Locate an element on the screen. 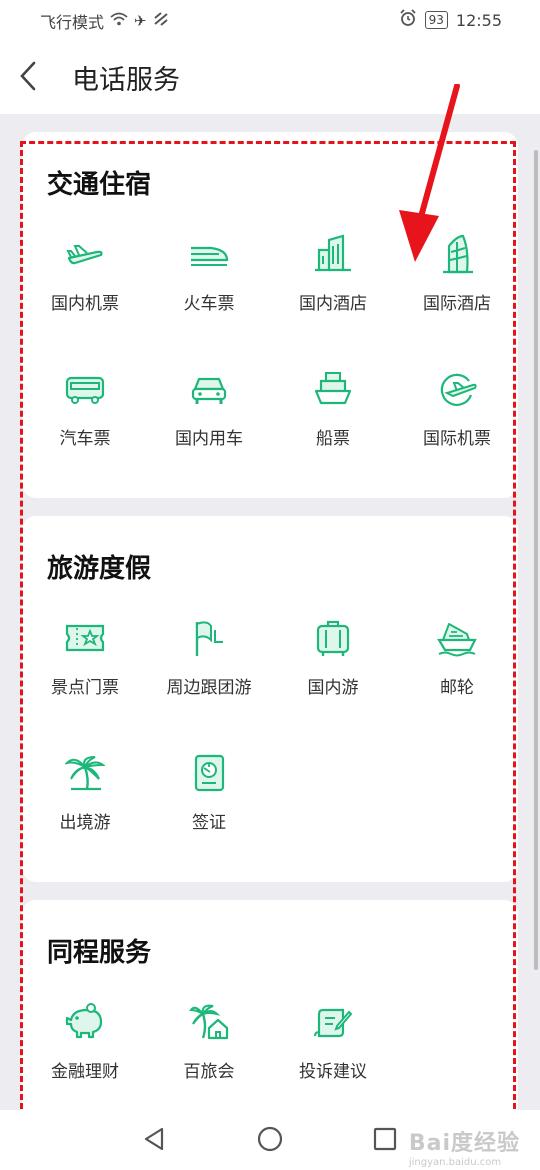  watermark-brand: Bai度经验 is located at coordinates (464, 1143).